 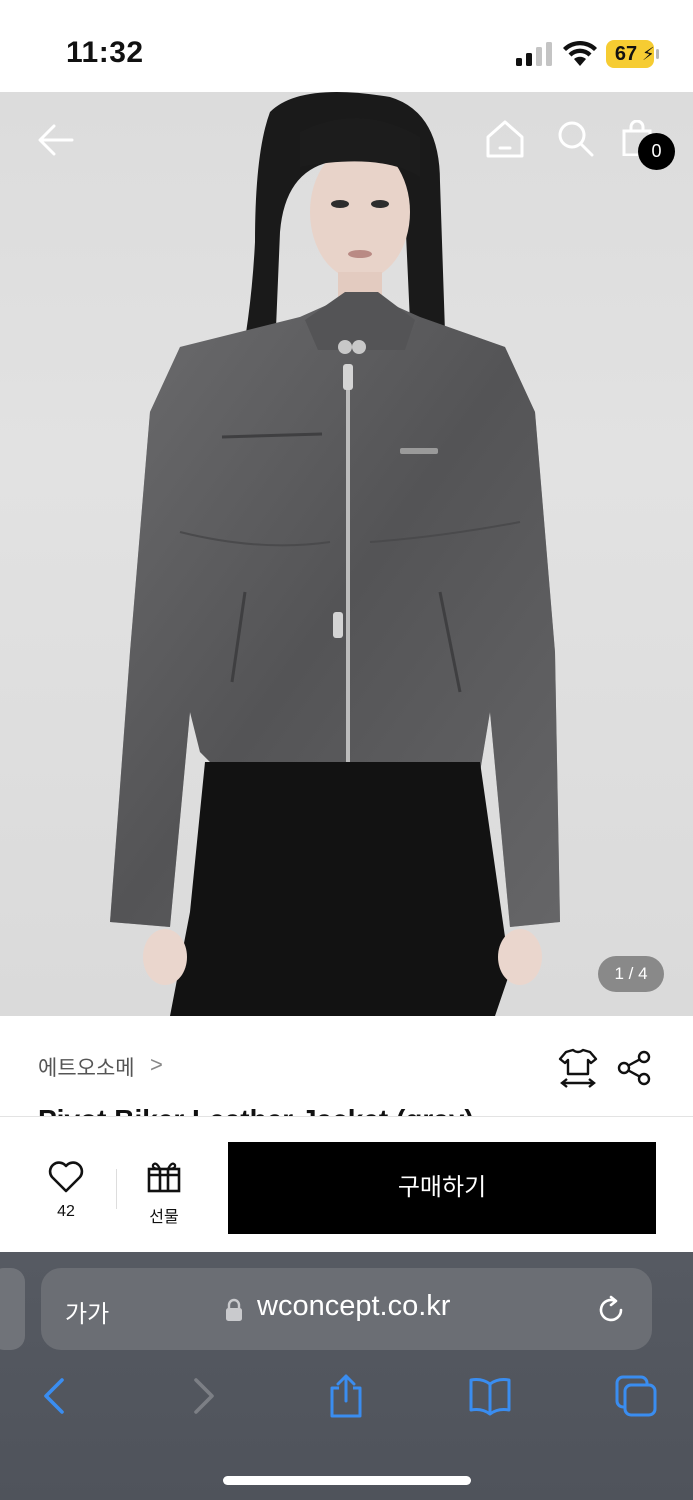 I want to click on gift-button: 선물, so click(x=164, y=1190).